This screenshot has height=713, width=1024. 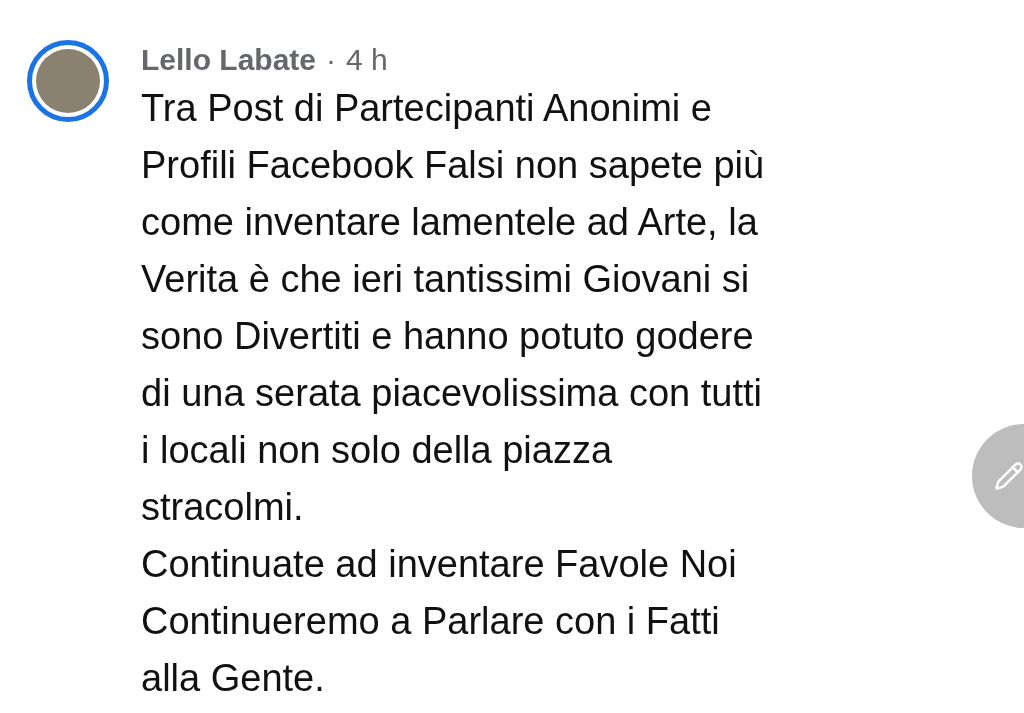 What do you see at coordinates (229, 60) in the screenshot?
I see `author-name: Lello Labate` at bounding box center [229, 60].